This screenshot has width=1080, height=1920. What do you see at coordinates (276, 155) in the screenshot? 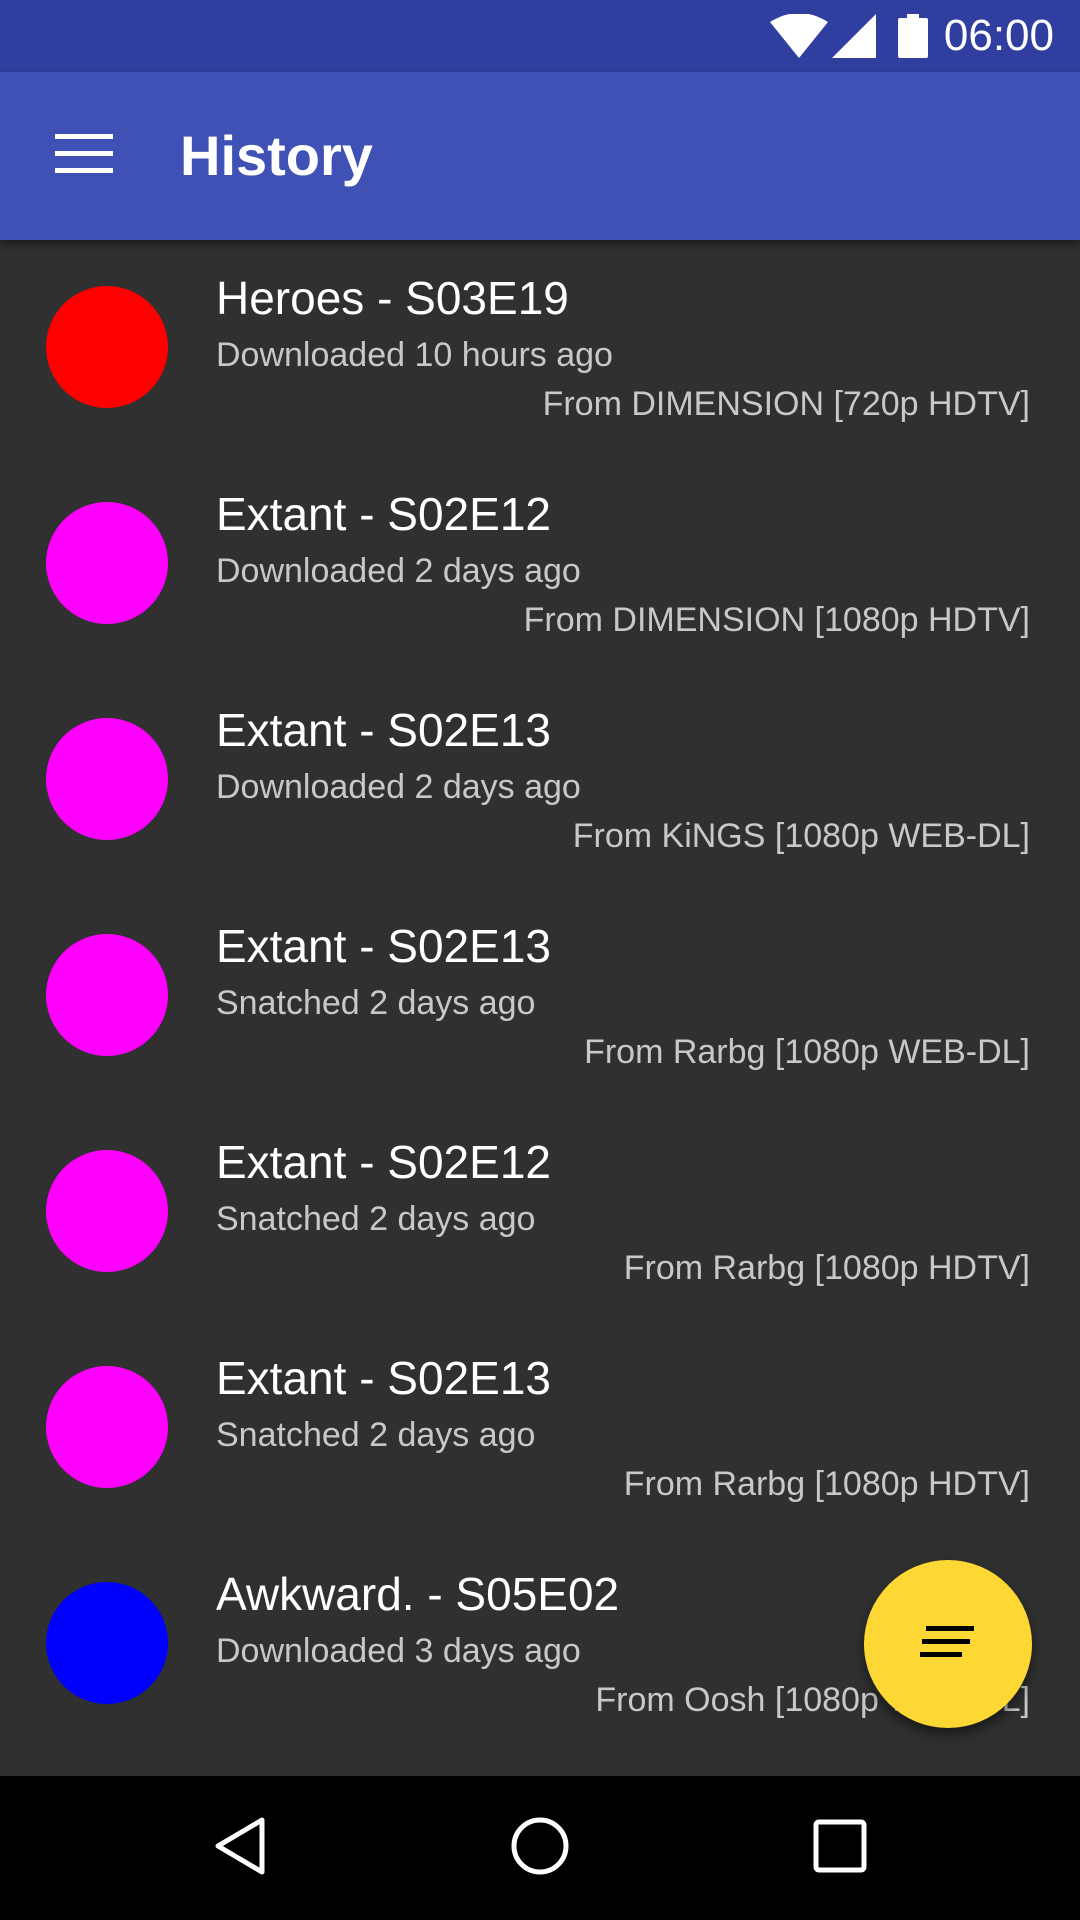
I see `page-title: History` at bounding box center [276, 155].